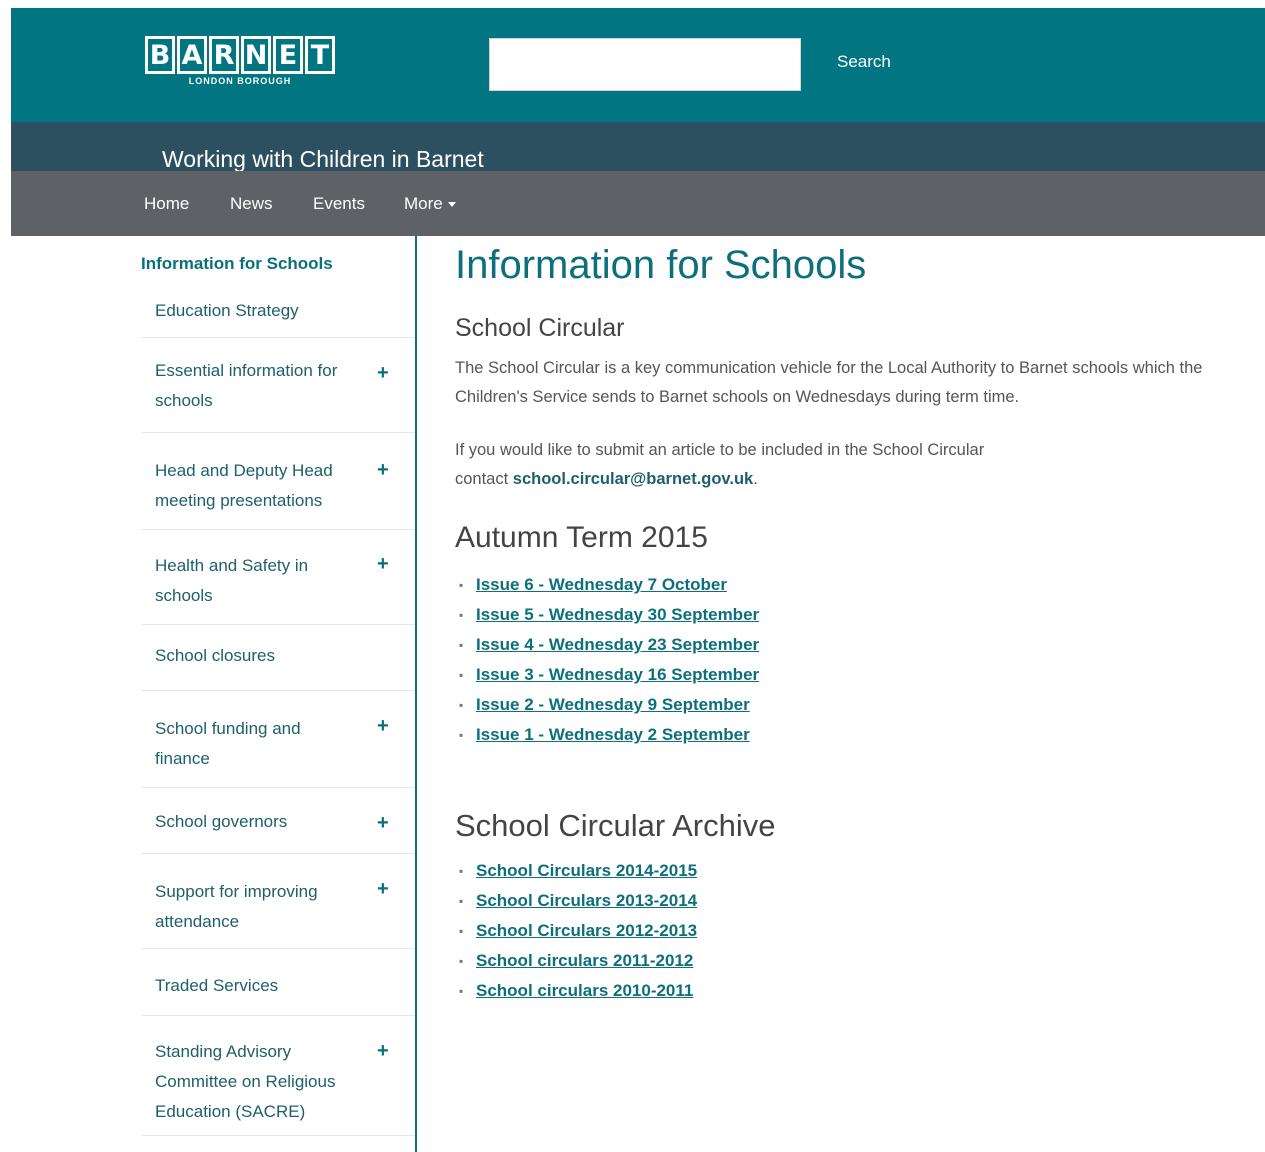 The image size is (1265, 1152). What do you see at coordinates (227, 310) in the screenshot?
I see `sidebar-item-label: Education Strategy` at bounding box center [227, 310].